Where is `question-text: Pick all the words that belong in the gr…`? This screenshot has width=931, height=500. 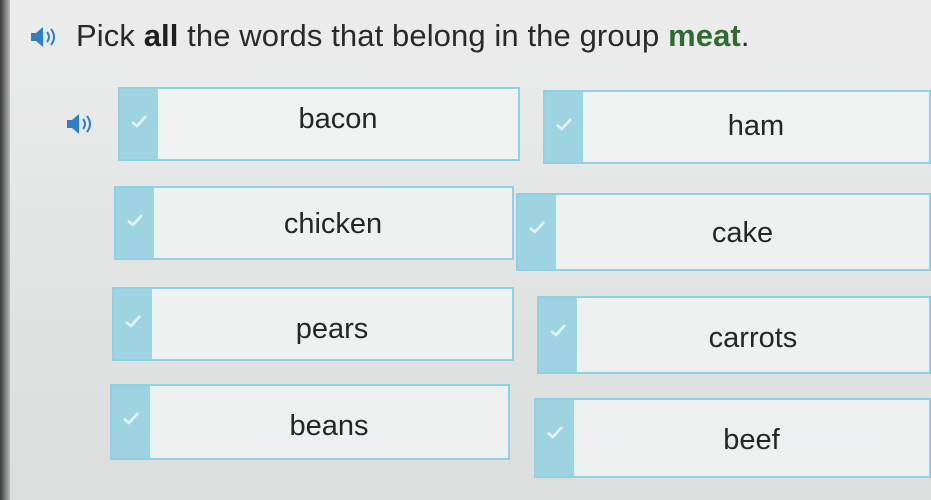
question-text: Pick all the words that belong in the gr… is located at coordinates (413, 36).